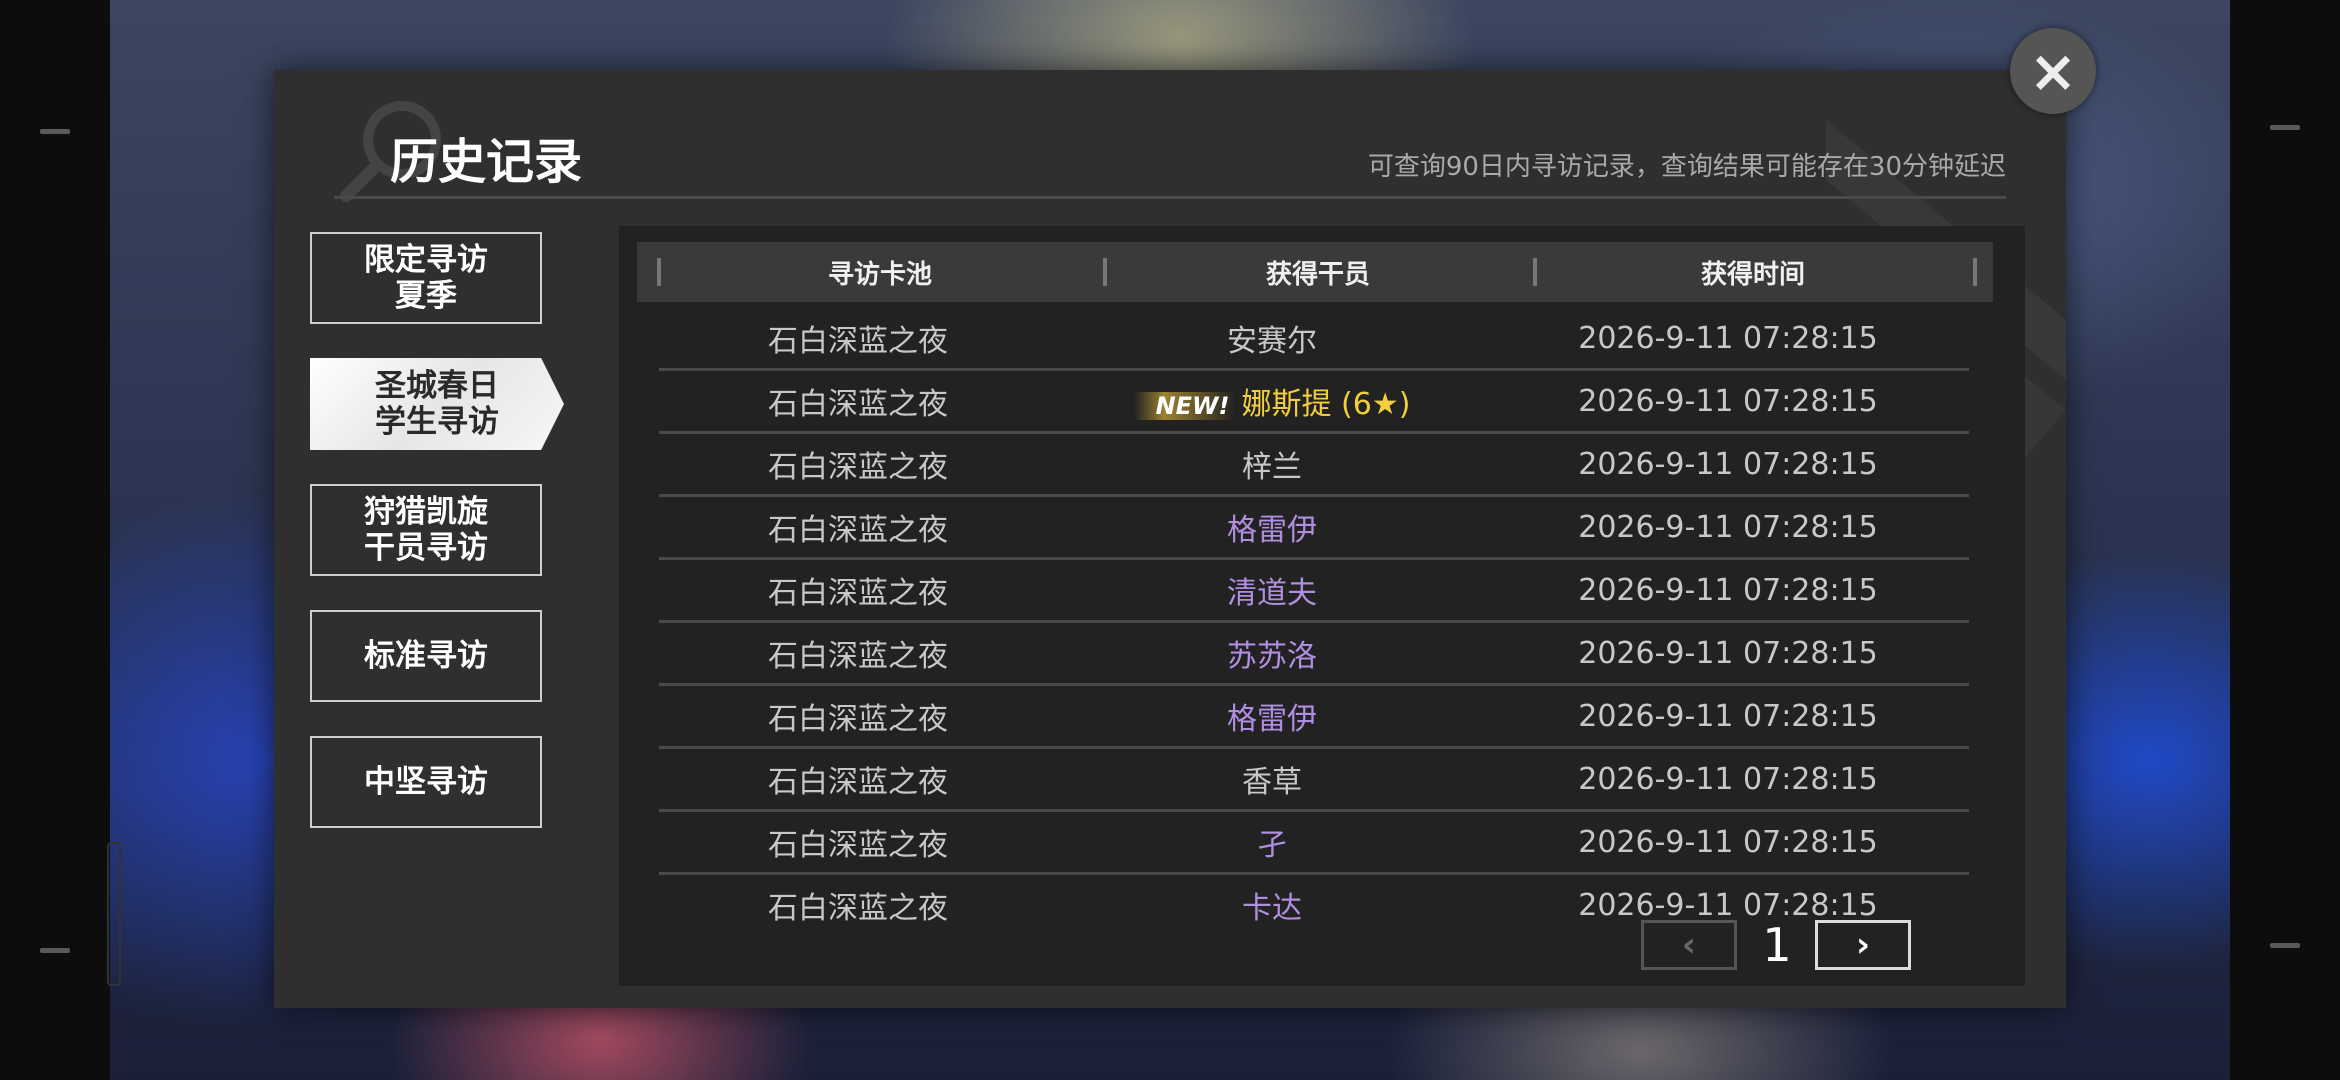  Describe the element at coordinates (1272, 845) in the screenshot. I see `operator-name: 孑` at that location.